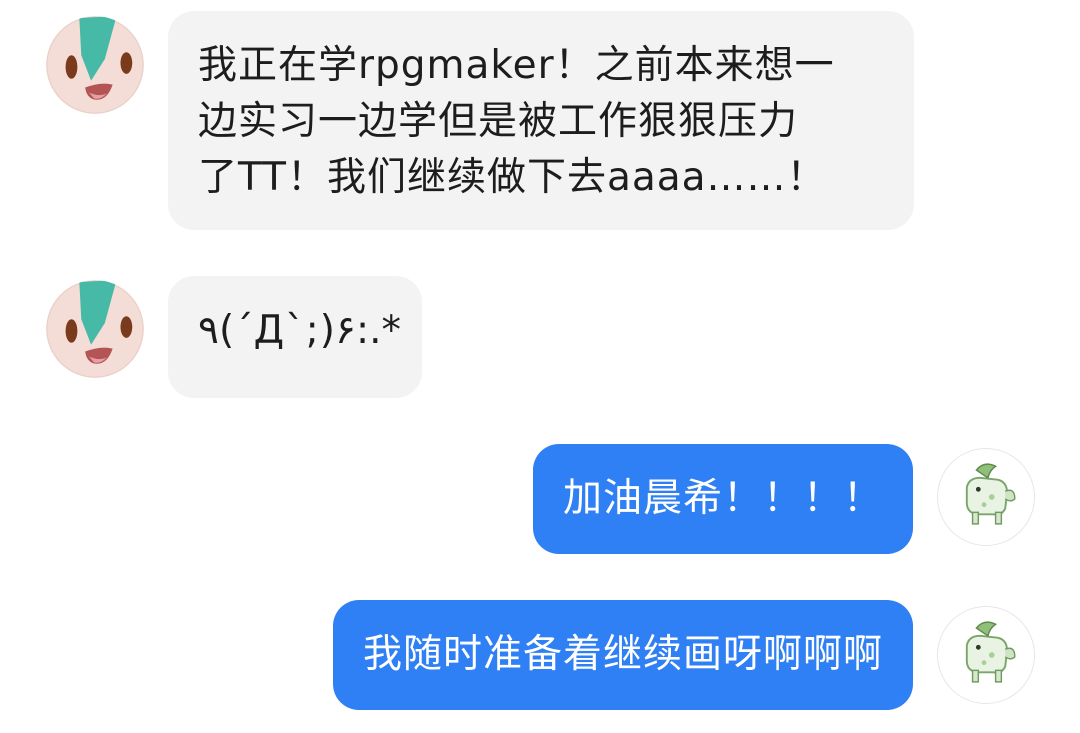  I want to click on message-bubble-outgoing: 我随时准备着继续画呀啊啊啊, so click(622, 655).